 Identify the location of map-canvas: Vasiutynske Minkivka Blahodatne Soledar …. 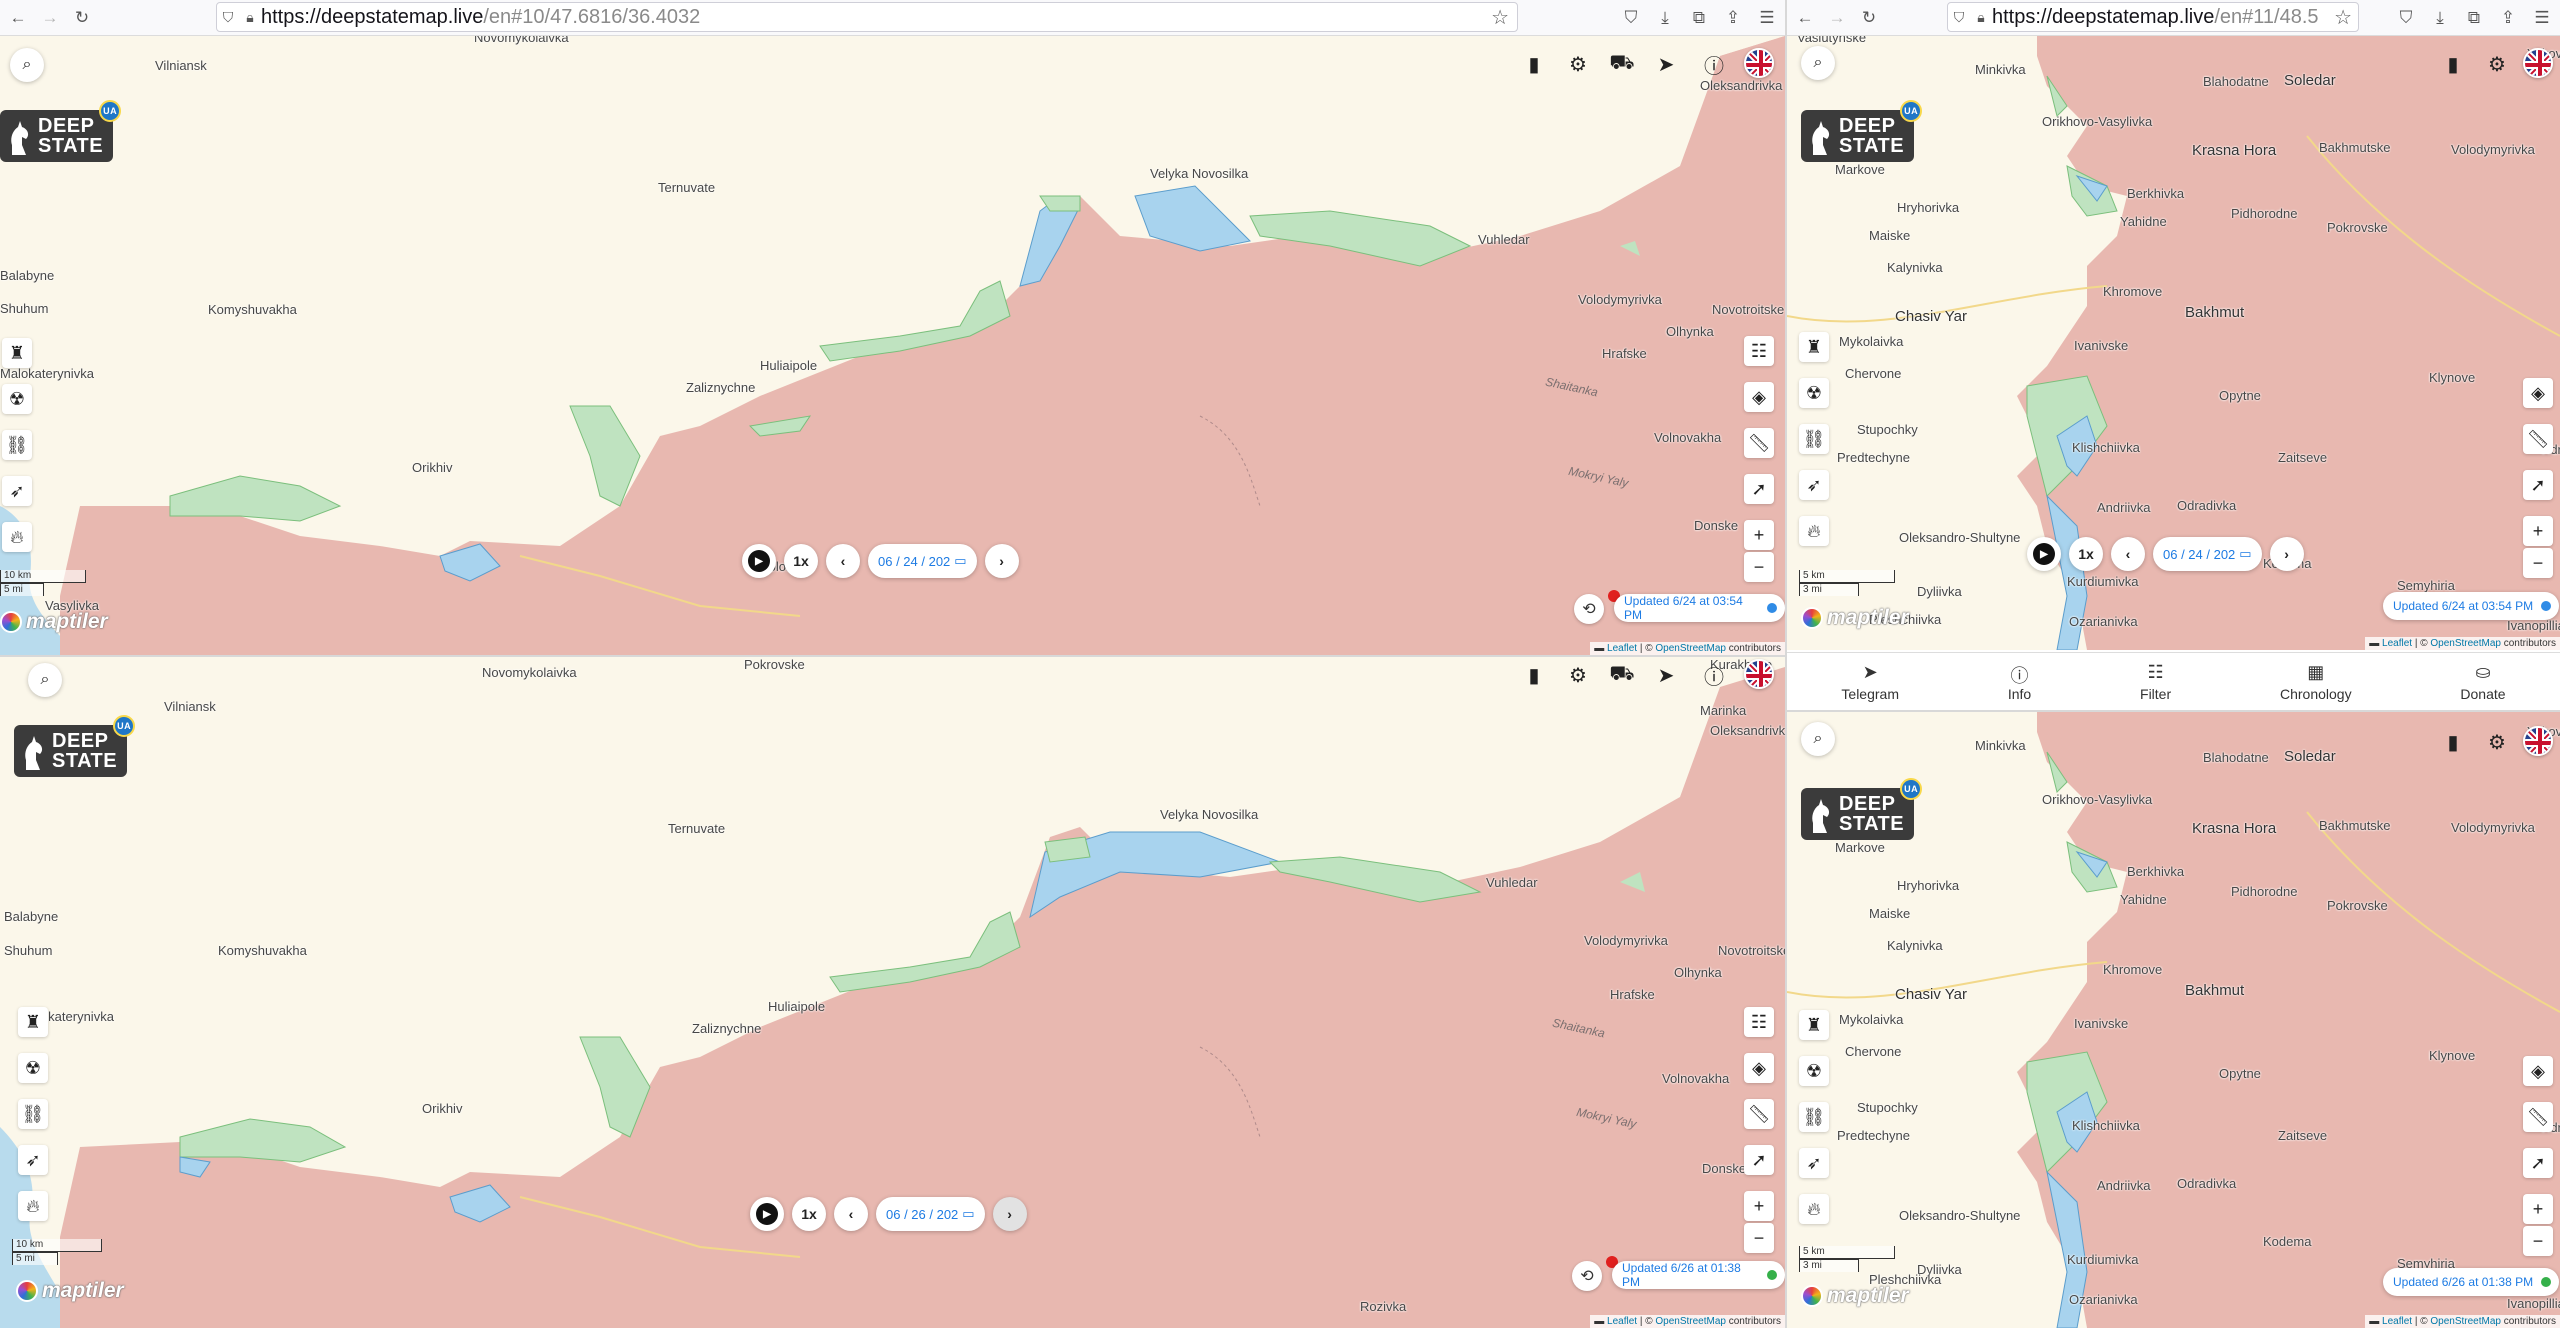
(2173, 343).